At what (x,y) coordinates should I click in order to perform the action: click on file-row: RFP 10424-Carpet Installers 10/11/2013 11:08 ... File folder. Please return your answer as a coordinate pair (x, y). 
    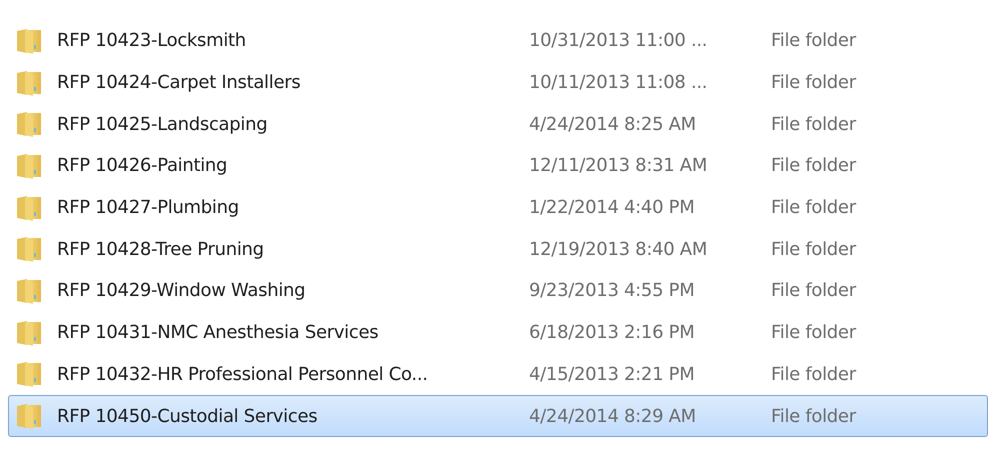
    Looking at the image, I should click on (498, 83).